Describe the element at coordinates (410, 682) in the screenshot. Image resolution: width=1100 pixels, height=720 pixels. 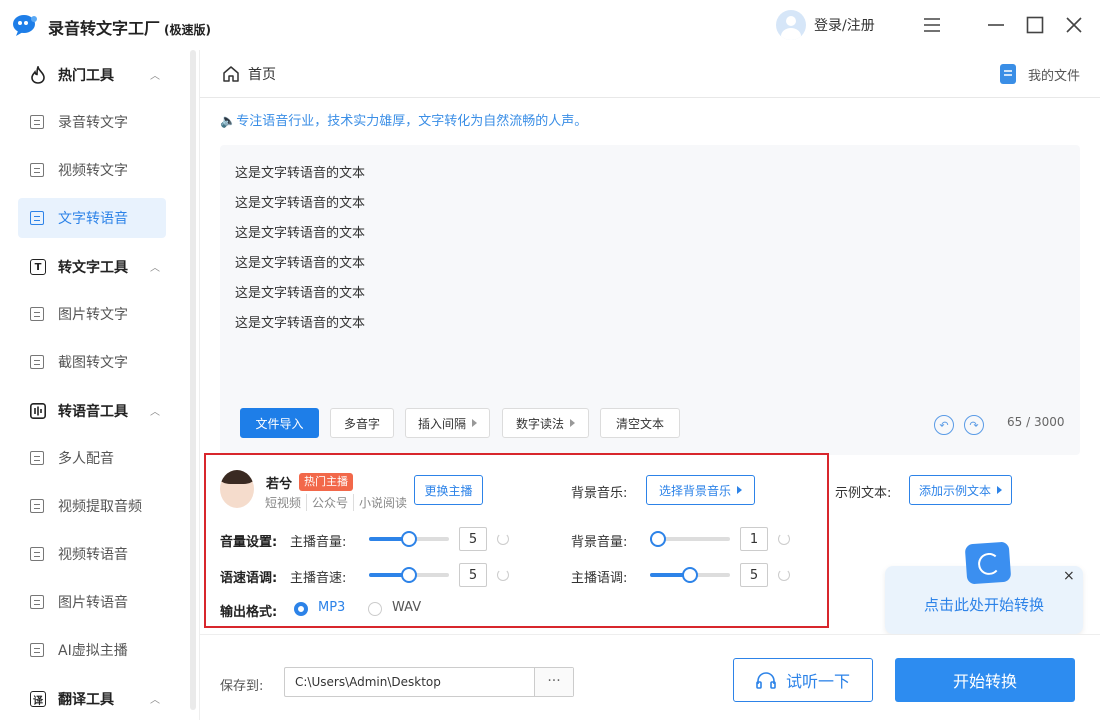
I see `save-path-value: C:\Users\Admin\Desktop` at that location.